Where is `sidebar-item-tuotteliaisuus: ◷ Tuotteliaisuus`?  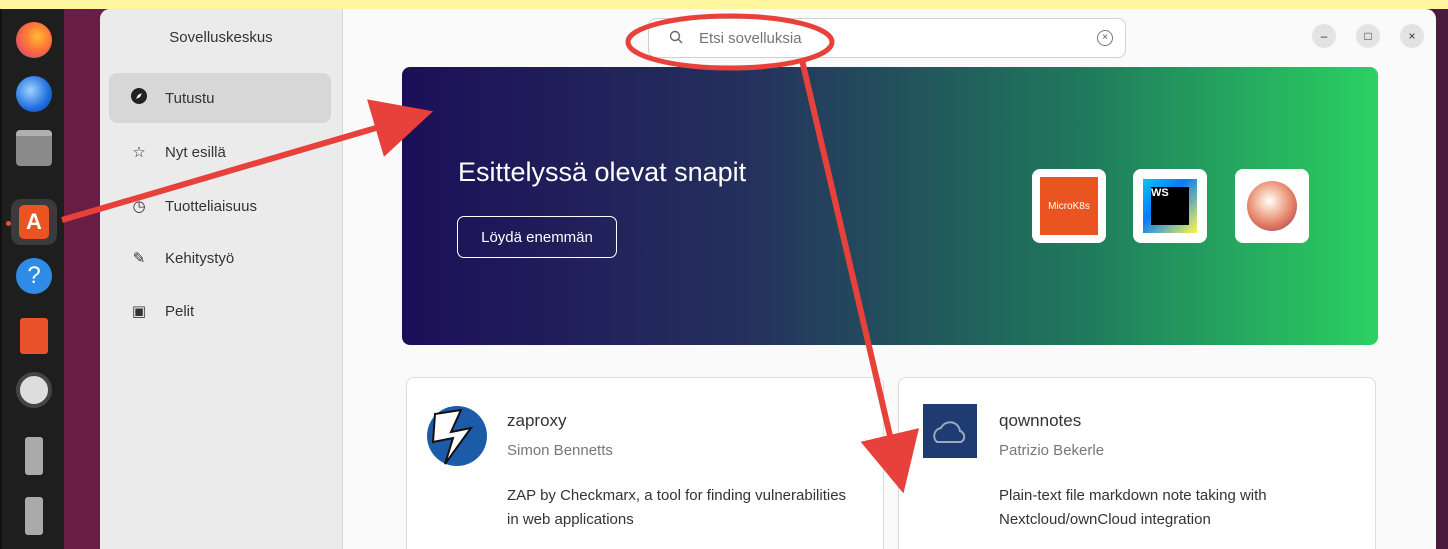 sidebar-item-tuotteliaisuus: ◷ Tuotteliaisuus is located at coordinates (220, 206).